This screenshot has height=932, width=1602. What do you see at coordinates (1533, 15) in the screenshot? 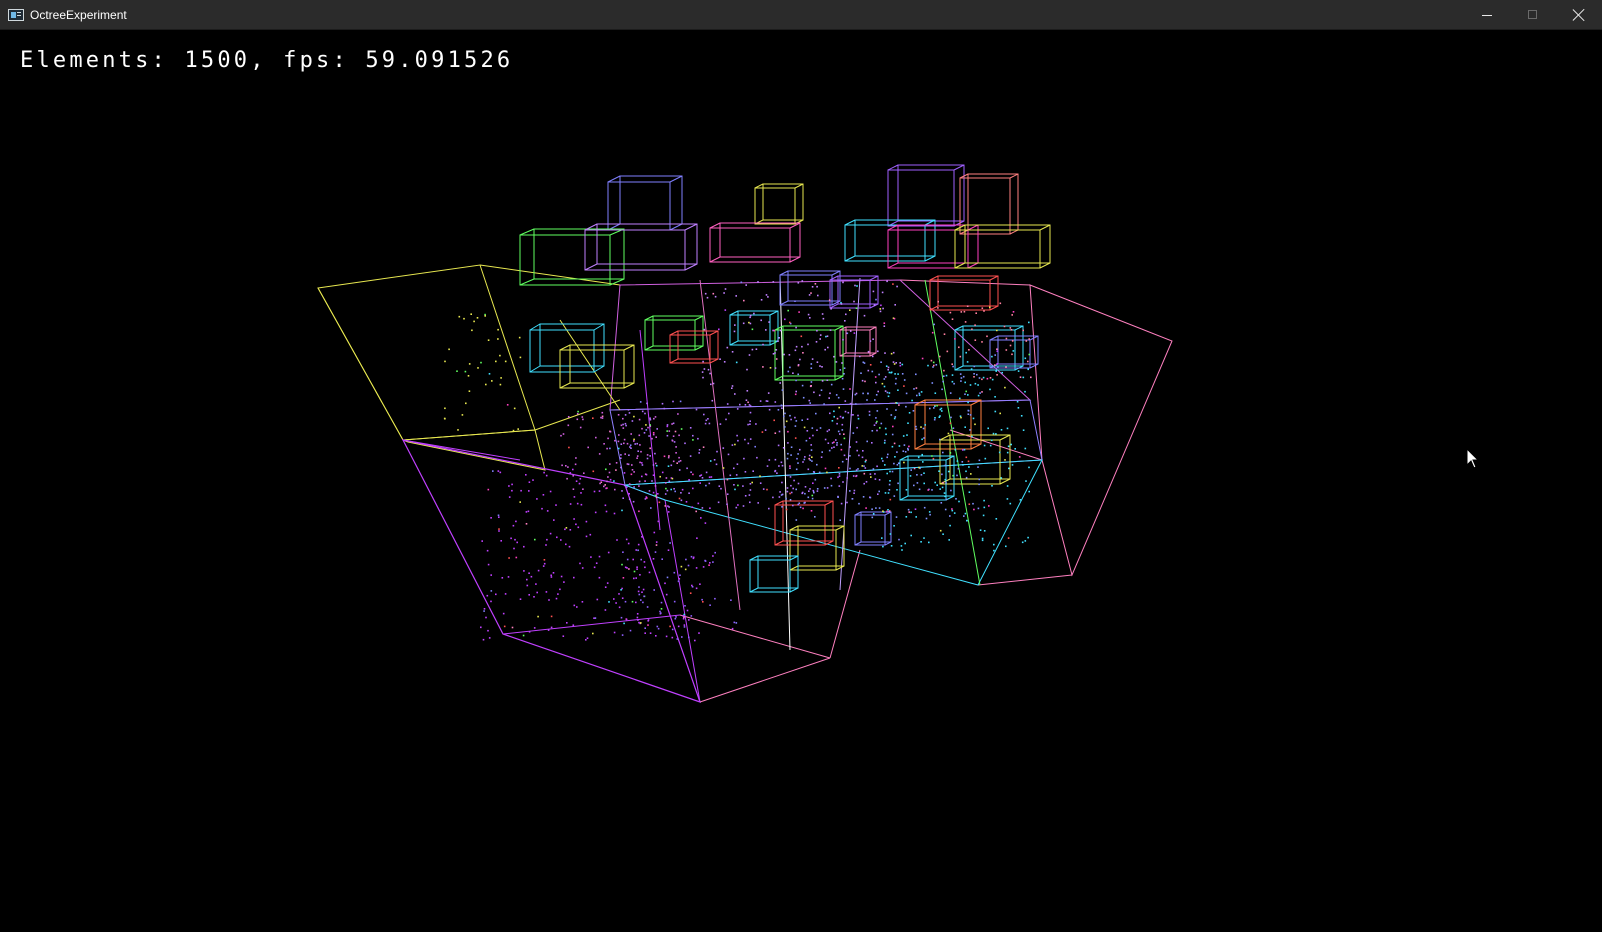
I see `maximize-button` at bounding box center [1533, 15].